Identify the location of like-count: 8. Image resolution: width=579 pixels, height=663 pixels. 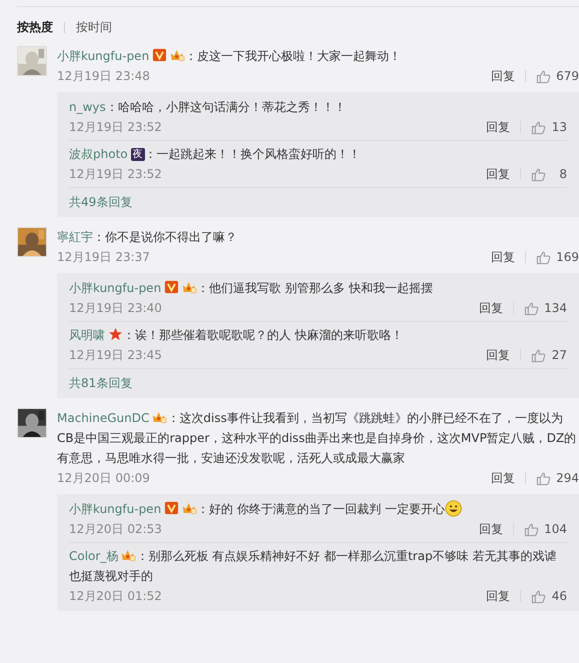
(562, 174).